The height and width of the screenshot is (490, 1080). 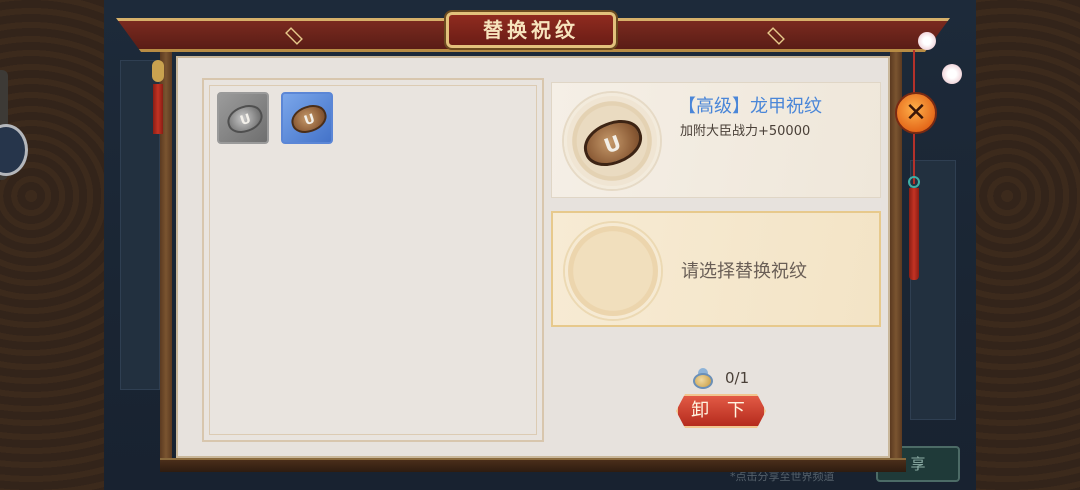 What do you see at coordinates (916, 113) in the screenshot?
I see `close-button: ✕` at bounding box center [916, 113].